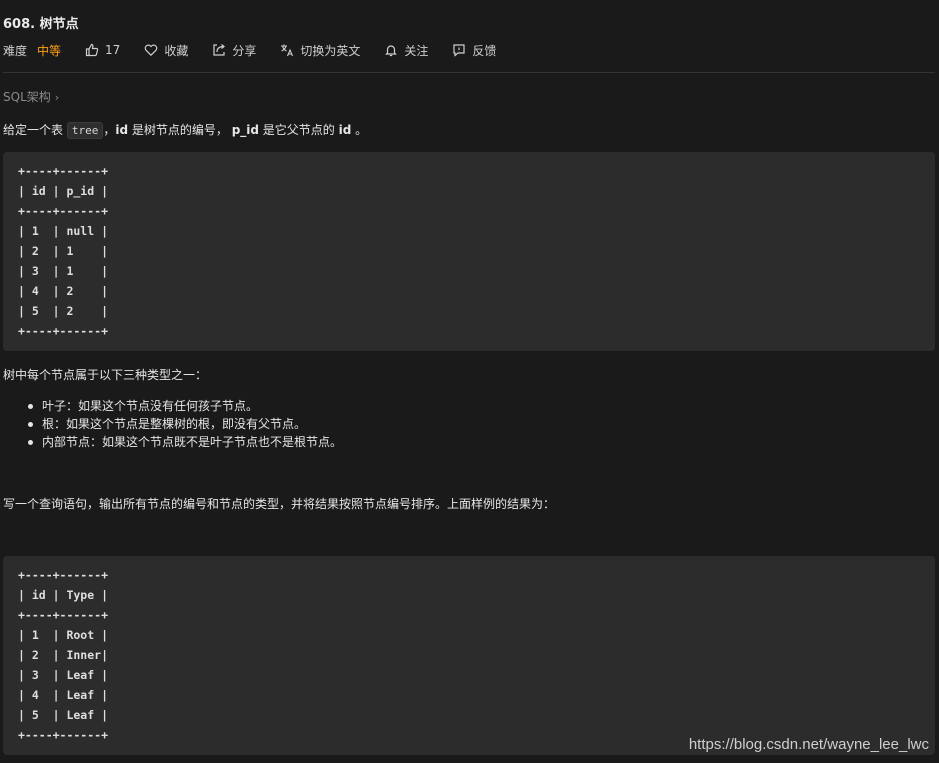  Describe the element at coordinates (63, 715) in the screenshot. I see `code-line: | 5 | Leaf |` at that location.